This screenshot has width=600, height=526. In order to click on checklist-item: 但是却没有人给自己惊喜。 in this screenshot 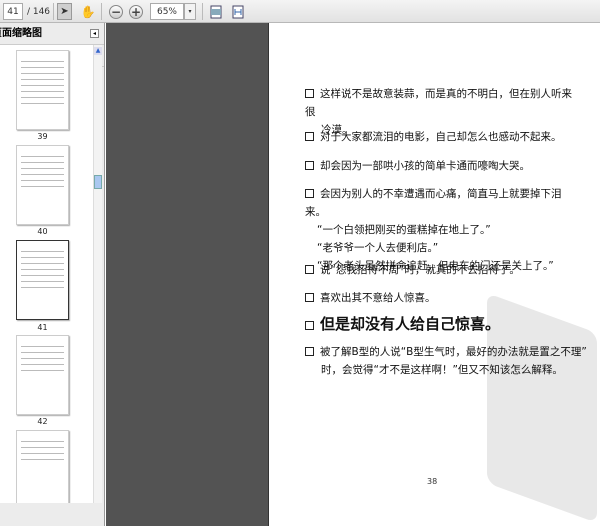, I will do `click(440, 324)`.